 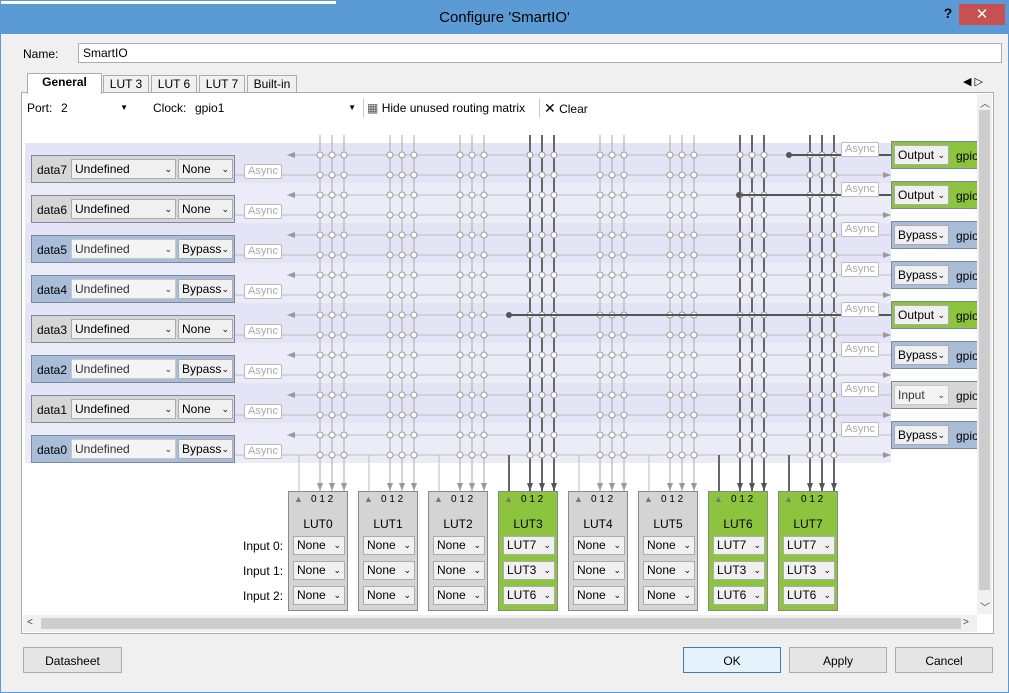 I want to click on input-async-tag: Async, so click(x=263, y=451).